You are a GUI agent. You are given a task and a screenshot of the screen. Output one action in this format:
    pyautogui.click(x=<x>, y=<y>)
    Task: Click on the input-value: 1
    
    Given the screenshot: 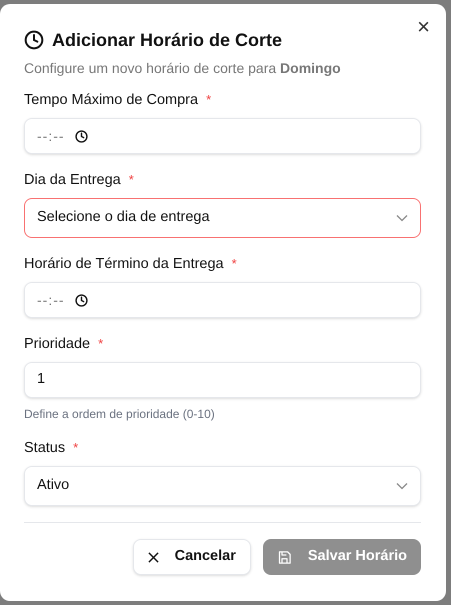 What is the action you would take?
    pyautogui.click(x=41, y=380)
    